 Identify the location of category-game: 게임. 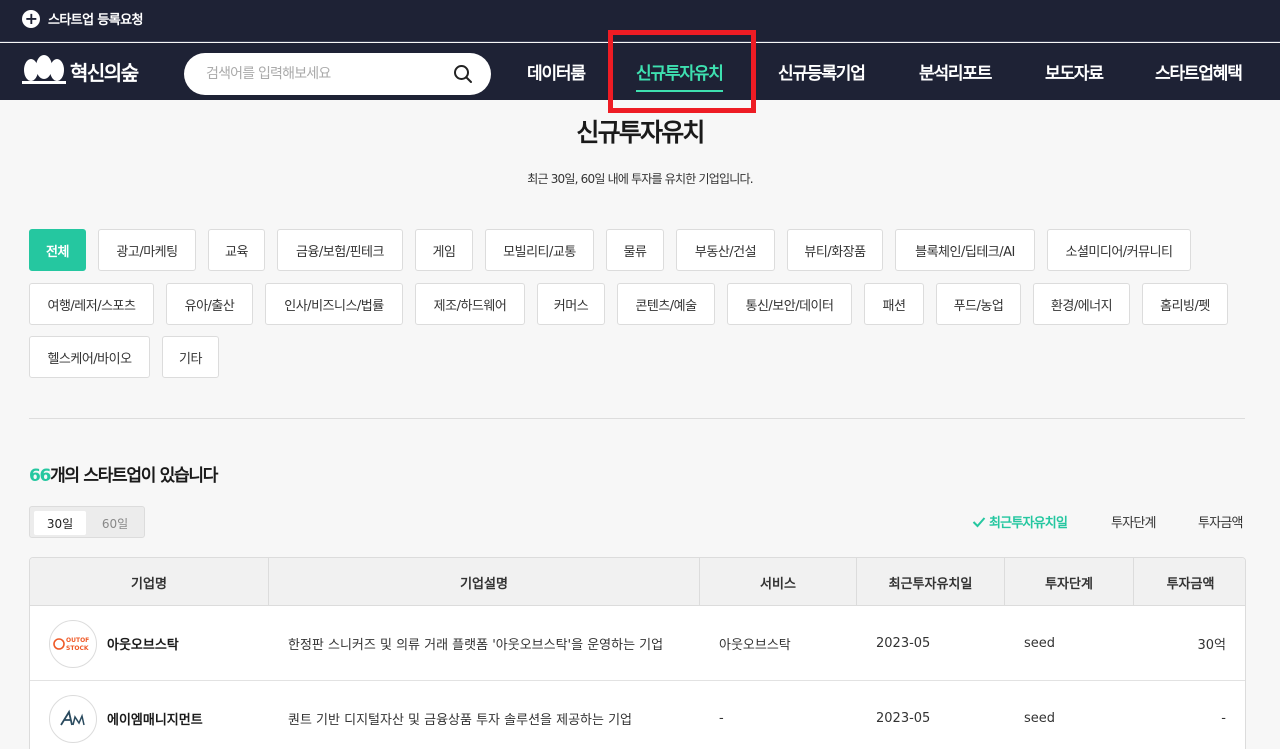
(444, 250).